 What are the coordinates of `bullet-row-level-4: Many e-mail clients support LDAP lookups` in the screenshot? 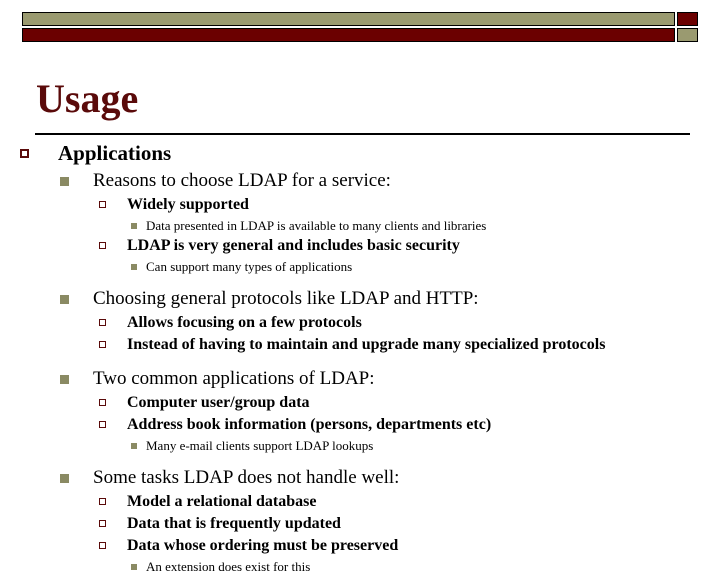 It's located at (360, 445).